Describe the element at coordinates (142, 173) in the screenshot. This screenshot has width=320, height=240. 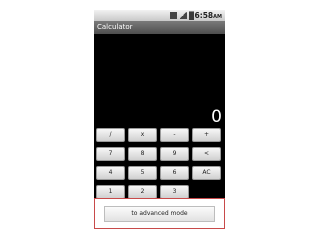
I see `digit-5-key: 5` at that location.